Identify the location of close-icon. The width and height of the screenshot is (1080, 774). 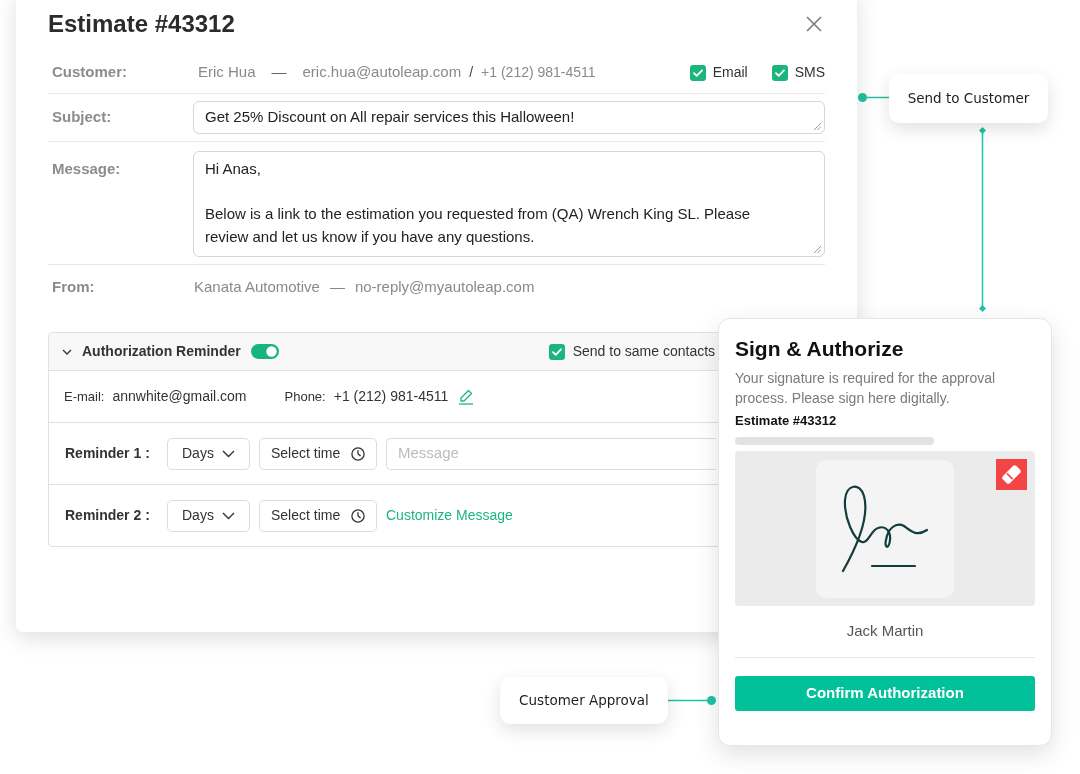
(814, 24).